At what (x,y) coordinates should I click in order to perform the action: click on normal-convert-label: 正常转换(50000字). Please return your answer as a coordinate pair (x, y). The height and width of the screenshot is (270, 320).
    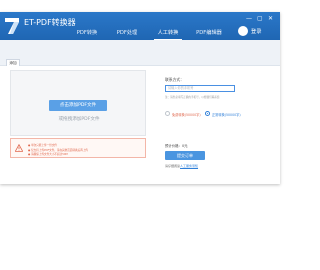
    Looking at the image, I should click on (226, 114).